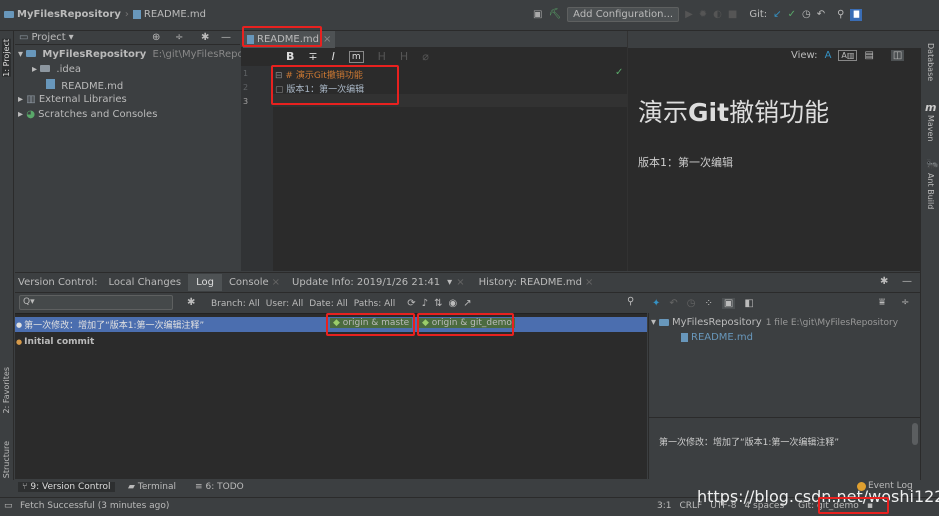 The width and height of the screenshot is (939, 516). What do you see at coordinates (72, 99) in the screenshot?
I see `tree-item-external-libraries: ▸ ▥ External Libraries` at bounding box center [72, 99].